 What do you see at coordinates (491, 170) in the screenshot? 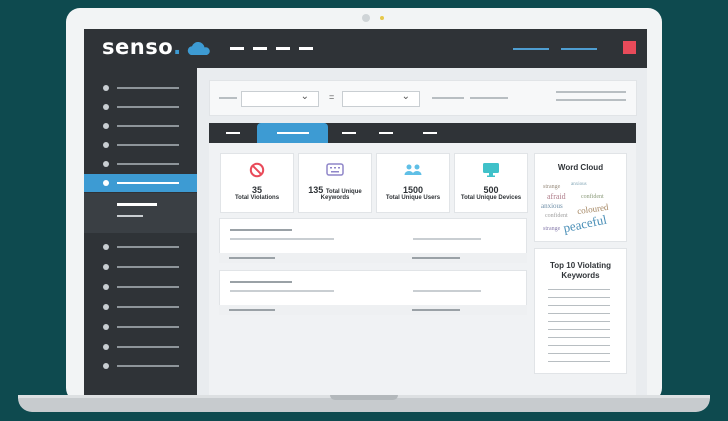
I see `monitor-icon` at bounding box center [491, 170].